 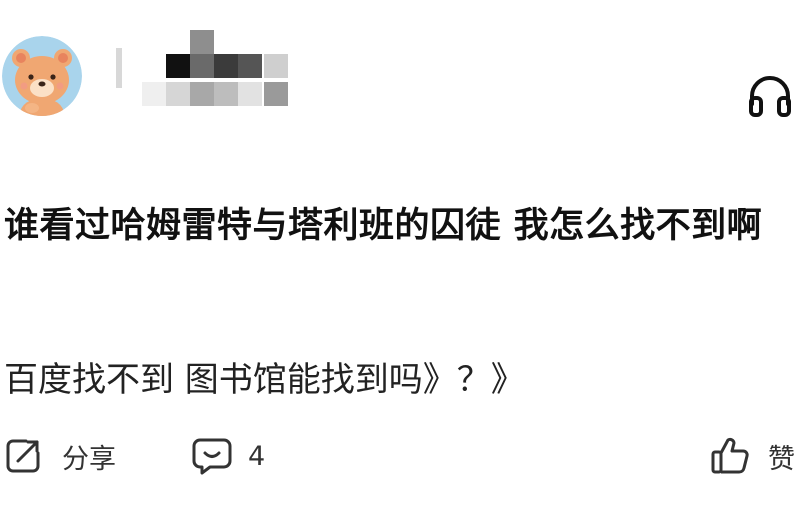 What do you see at coordinates (257, 456) in the screenshot?
I see `comment-count: 4` at bounding box center [257, 456].